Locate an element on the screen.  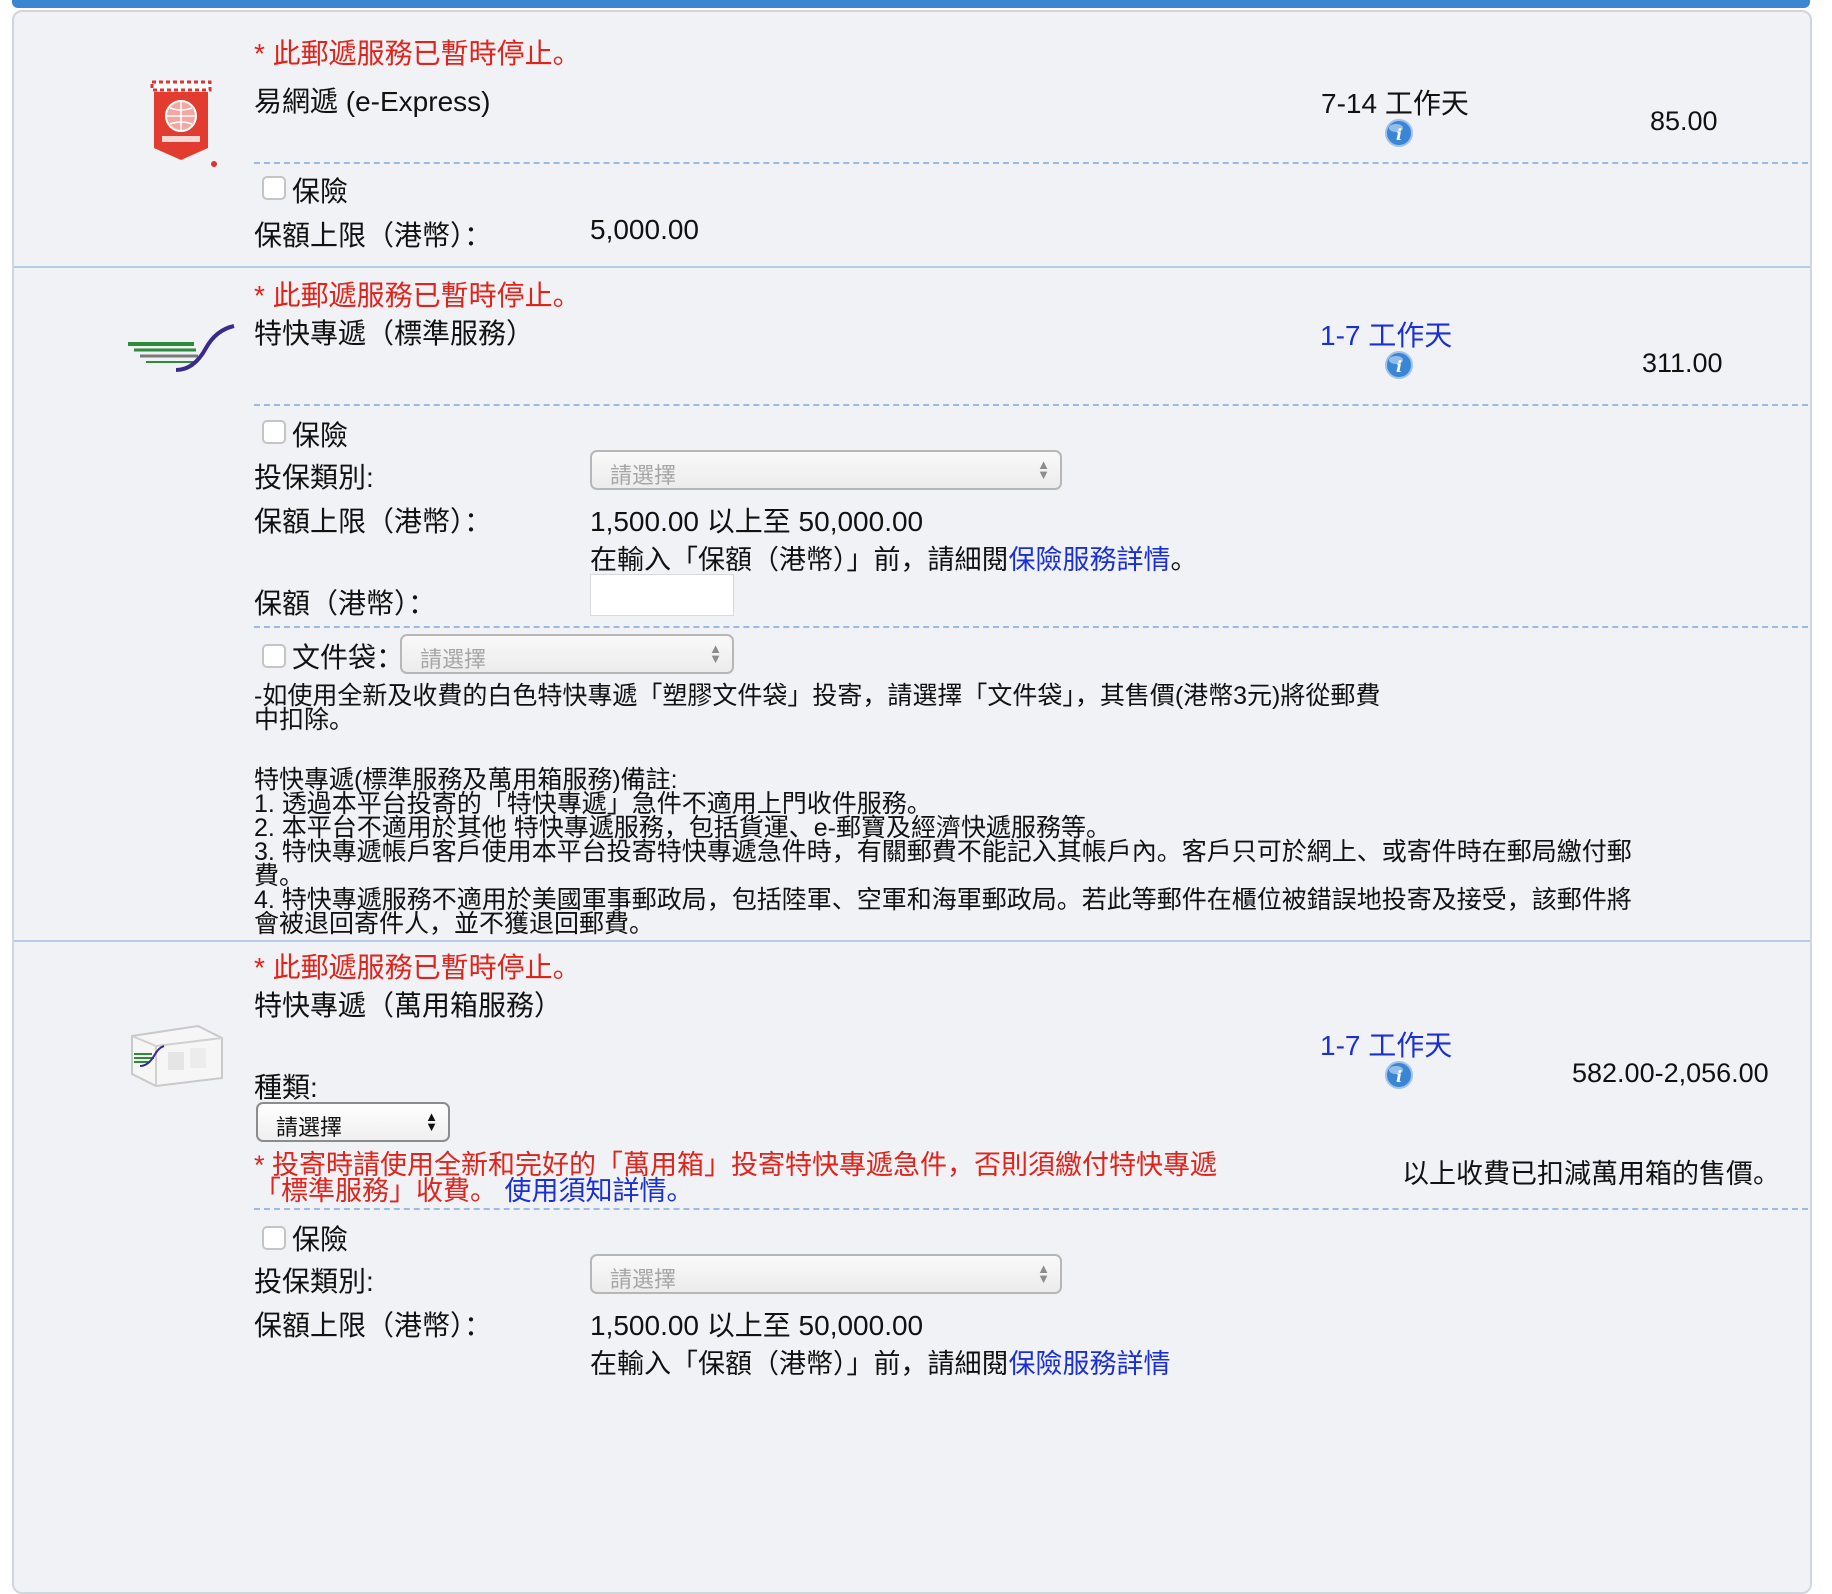
envelope-note-line: 中扣除。 is located at coordinates (304, 720).